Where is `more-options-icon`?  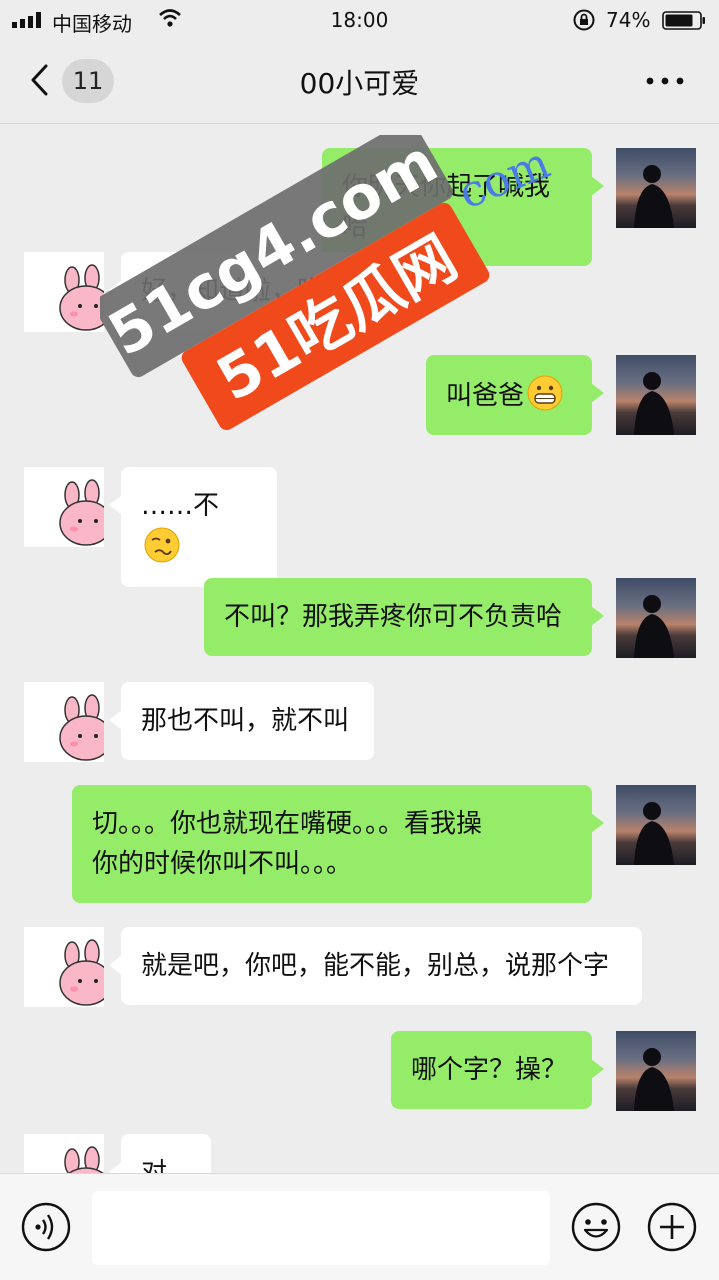 more-options-icon is located at coordinates (665, 81).